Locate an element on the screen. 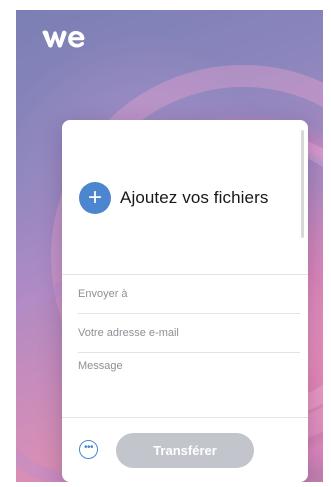 The image size is (331, 487). ellipsis-circle-icon: ••• is located at coordinates (88, 447).